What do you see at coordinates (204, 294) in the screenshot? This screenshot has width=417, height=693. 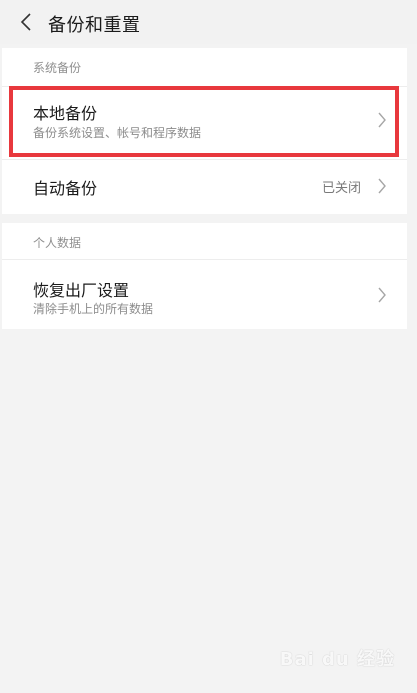 I see `factory-reset-row: 恢复出厂设置 清除手机上的所有数据` at bounding box center [204, 294].